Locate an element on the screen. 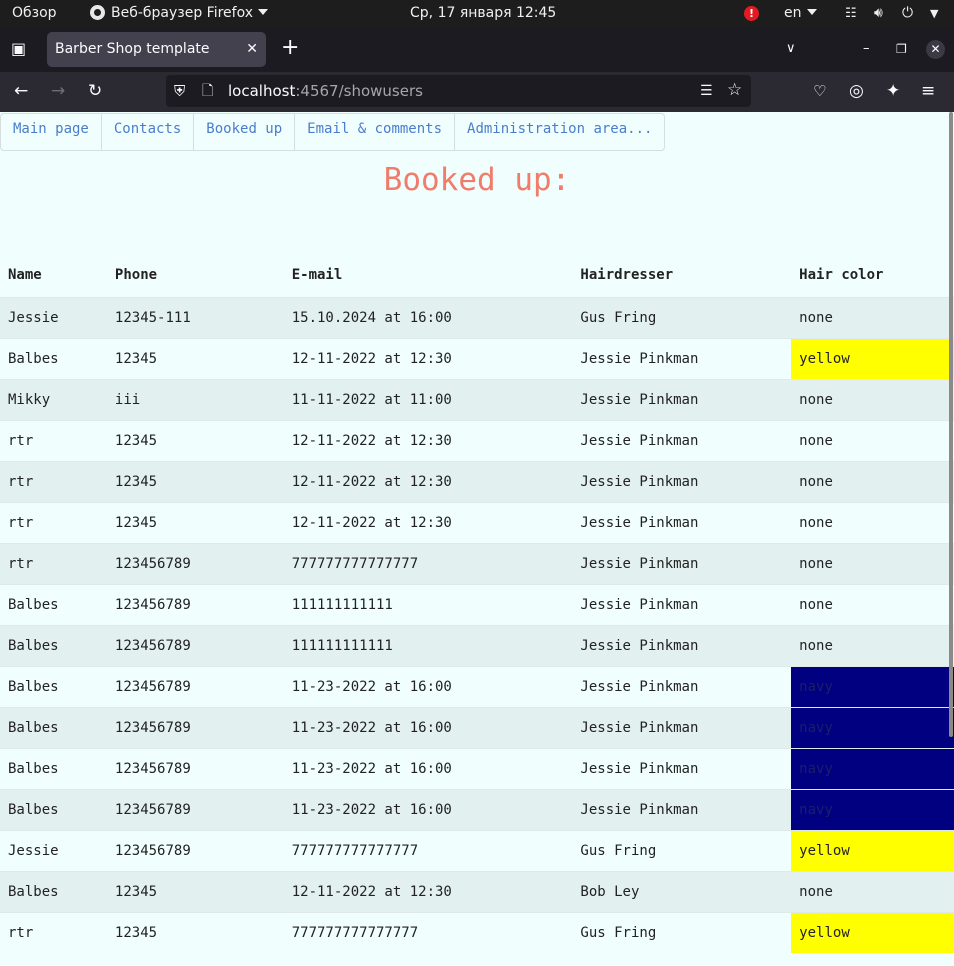 The image size is (954, 966). menu-booked-up: Booked up is located at coordinates (245, 132).